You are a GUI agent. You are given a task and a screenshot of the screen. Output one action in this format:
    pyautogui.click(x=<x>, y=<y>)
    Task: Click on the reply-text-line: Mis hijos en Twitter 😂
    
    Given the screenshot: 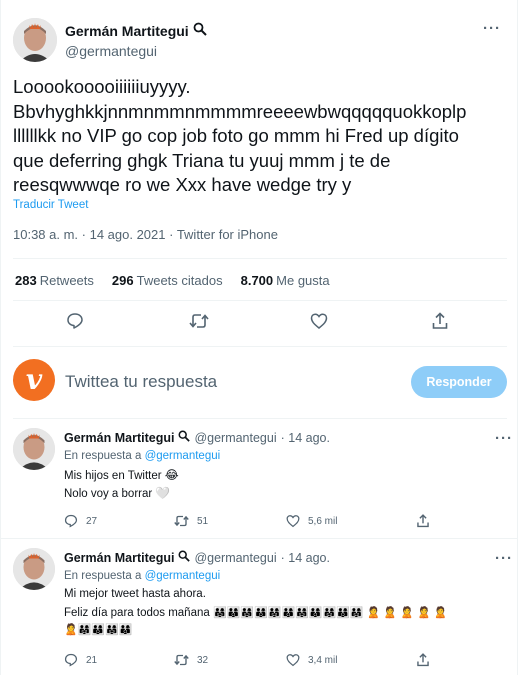 What is the action you would take?
    pyautogui.click(x=121, y=475)
    